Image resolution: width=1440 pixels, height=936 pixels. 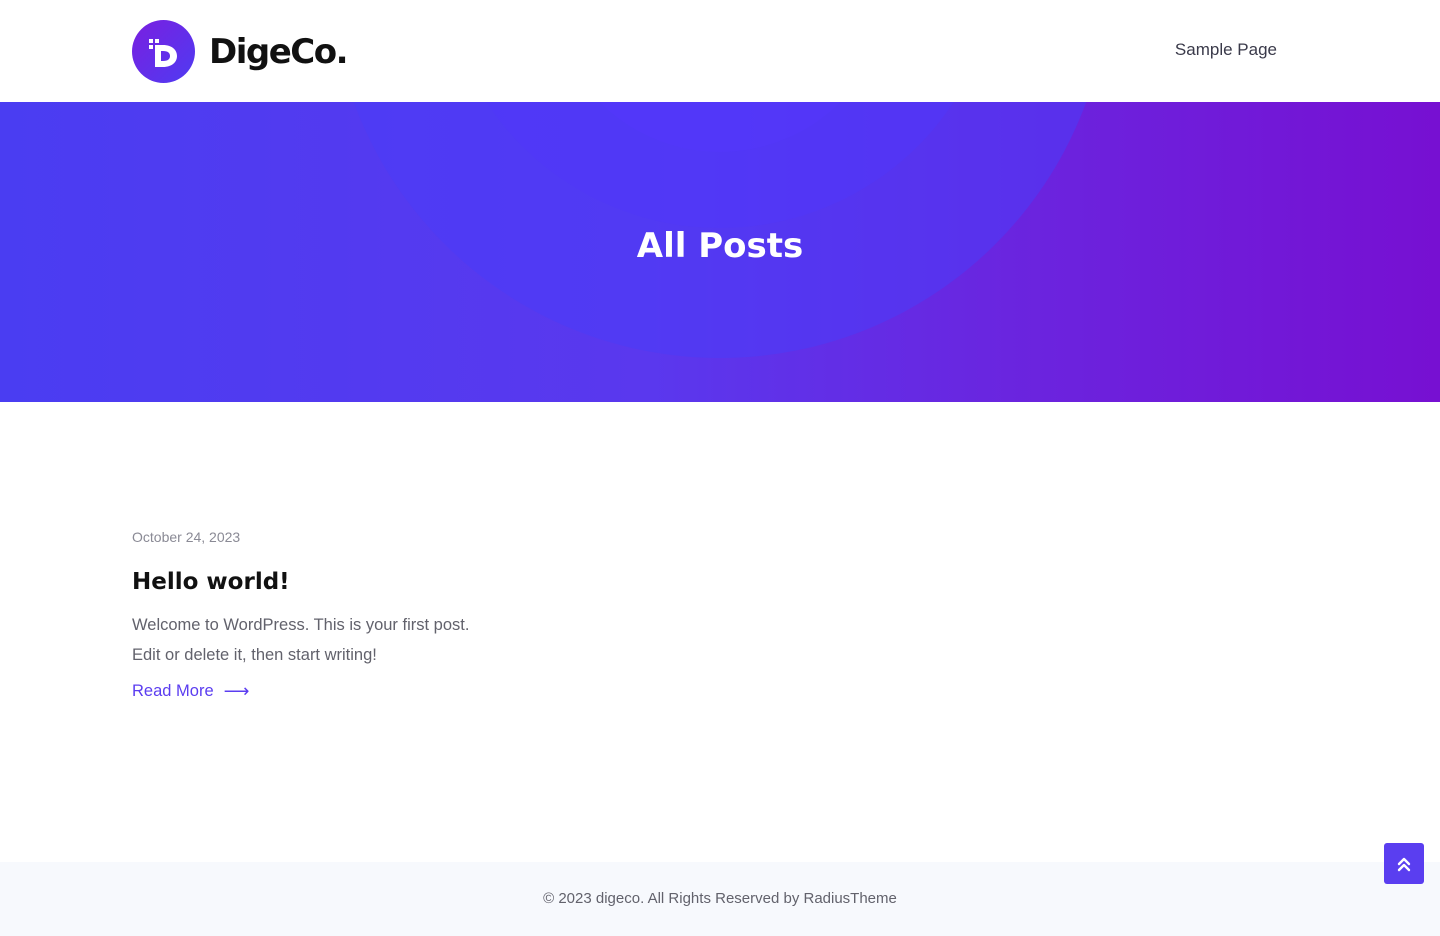 What do you see at coordinates (720, 51) in the screenshot?
I see `site-header: DigeCo. Sample Page` at bounding box center [720, 51].